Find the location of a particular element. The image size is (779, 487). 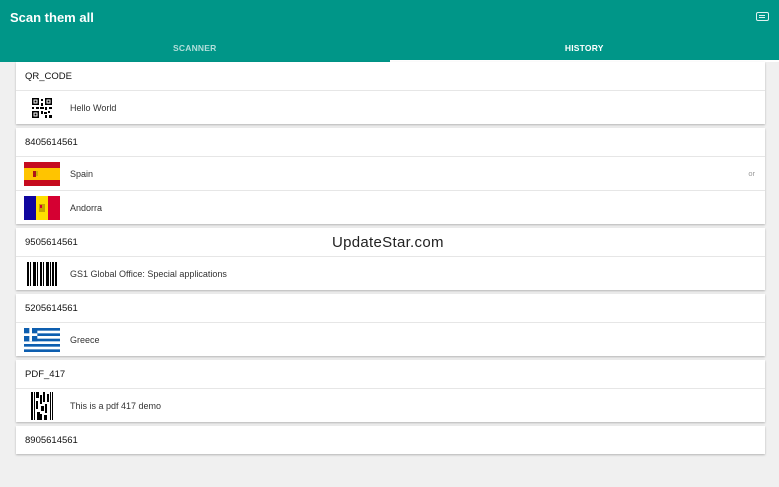

list-item: Greece is located at coordinates (390, 339).